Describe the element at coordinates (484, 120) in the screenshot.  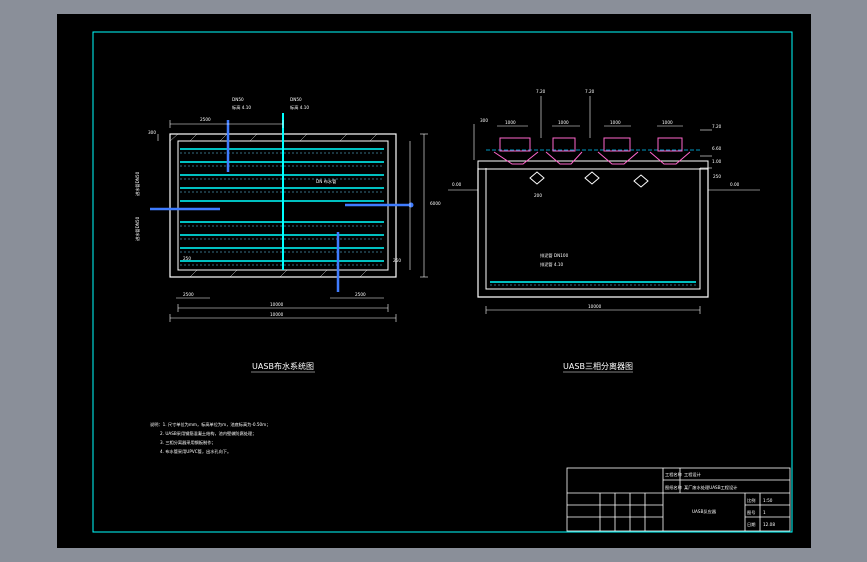
I see `left-height-dim: 300` at that location.